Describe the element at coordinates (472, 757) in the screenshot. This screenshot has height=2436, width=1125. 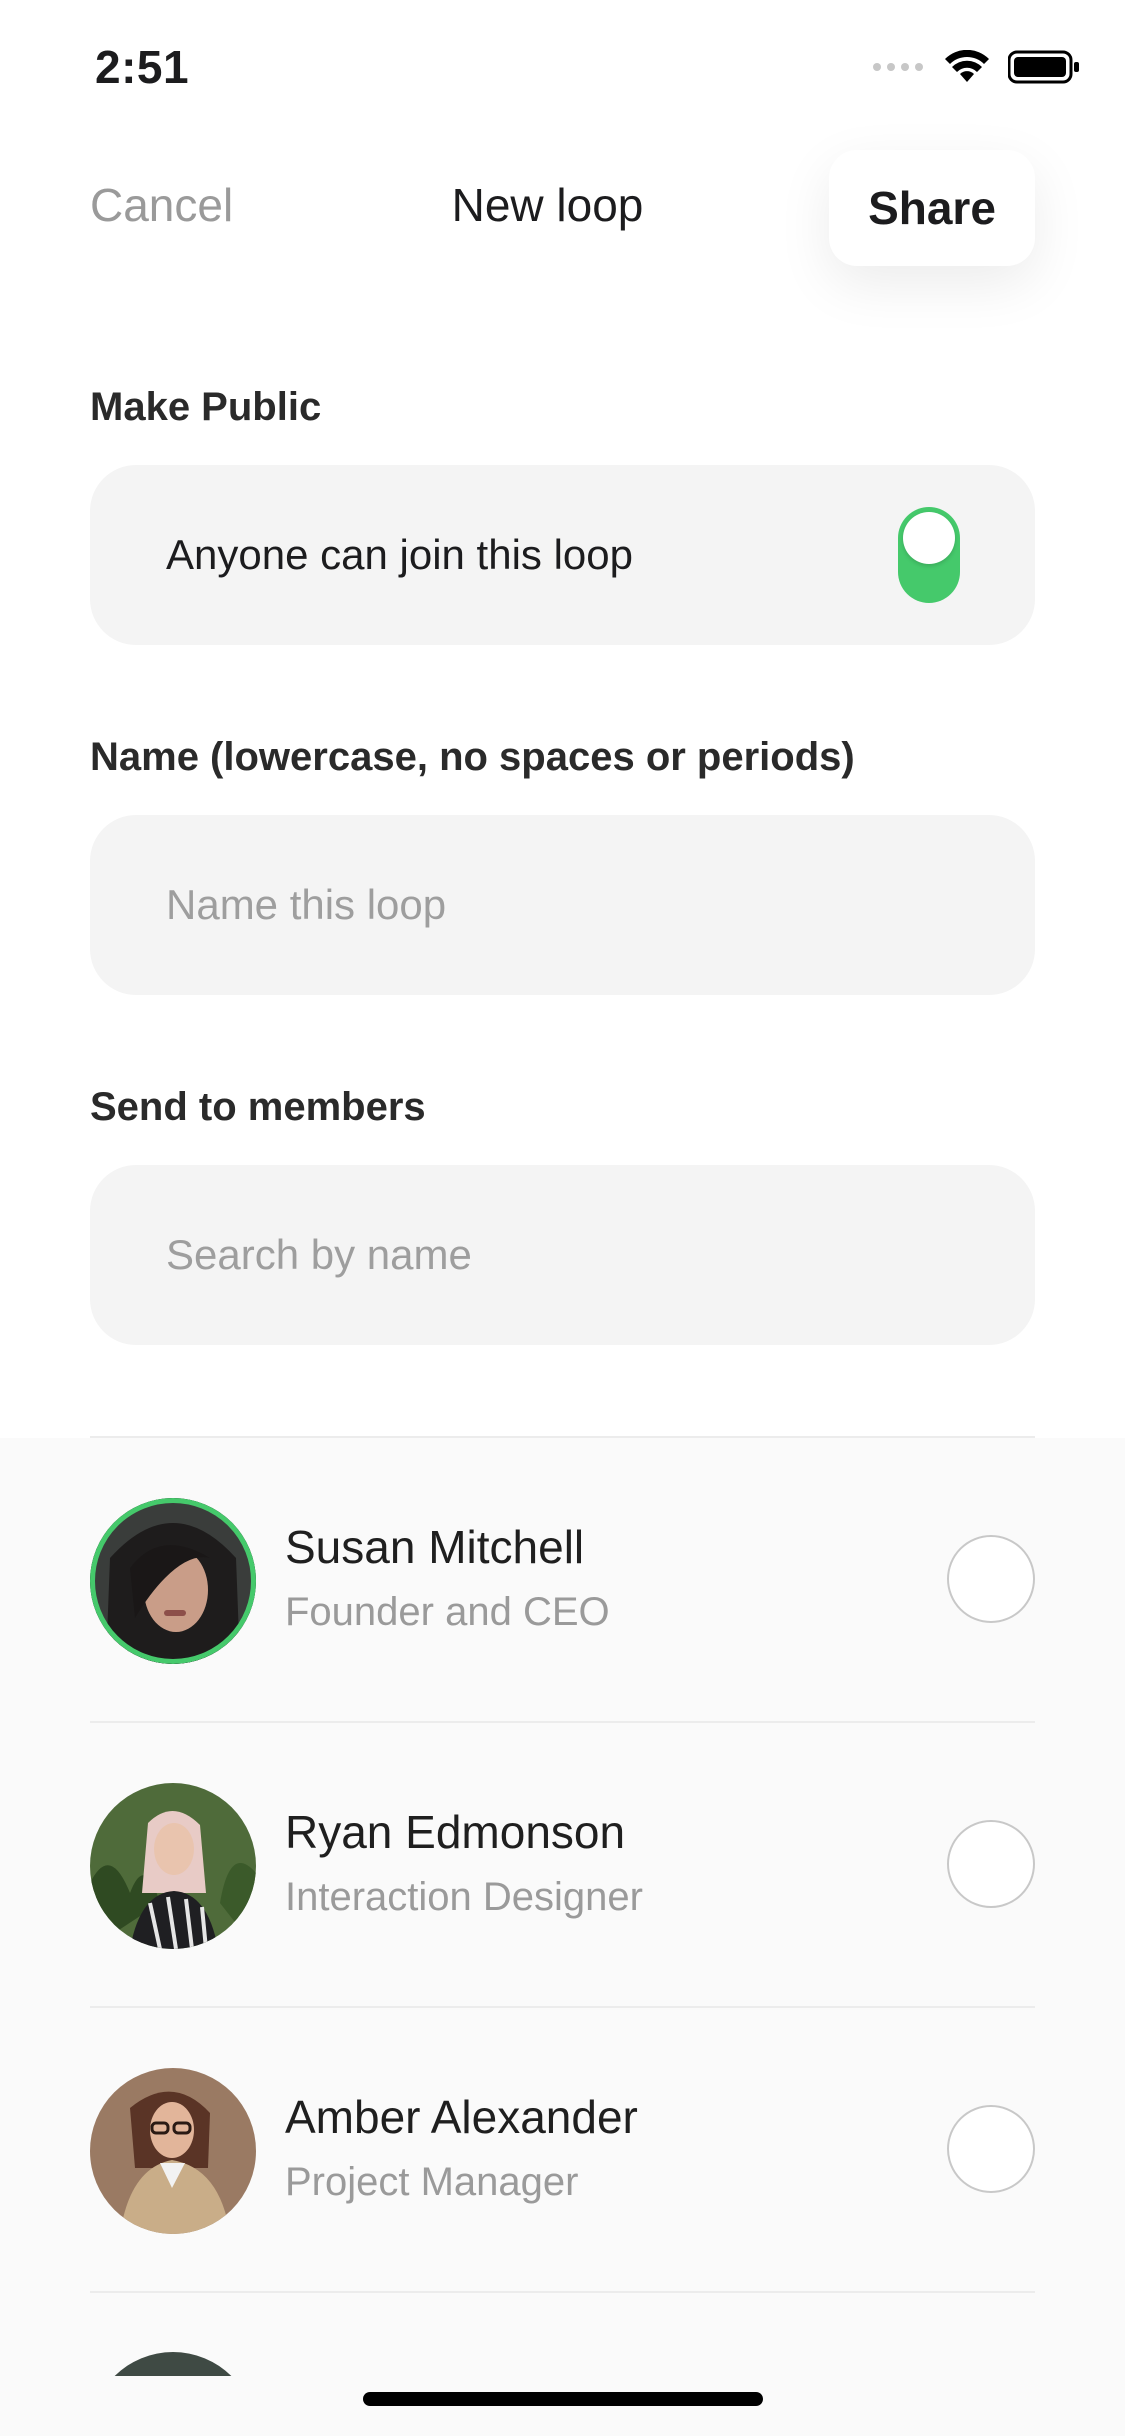
I see `name-field-label: Name (lowercase, no spaces or periods)` at that location.